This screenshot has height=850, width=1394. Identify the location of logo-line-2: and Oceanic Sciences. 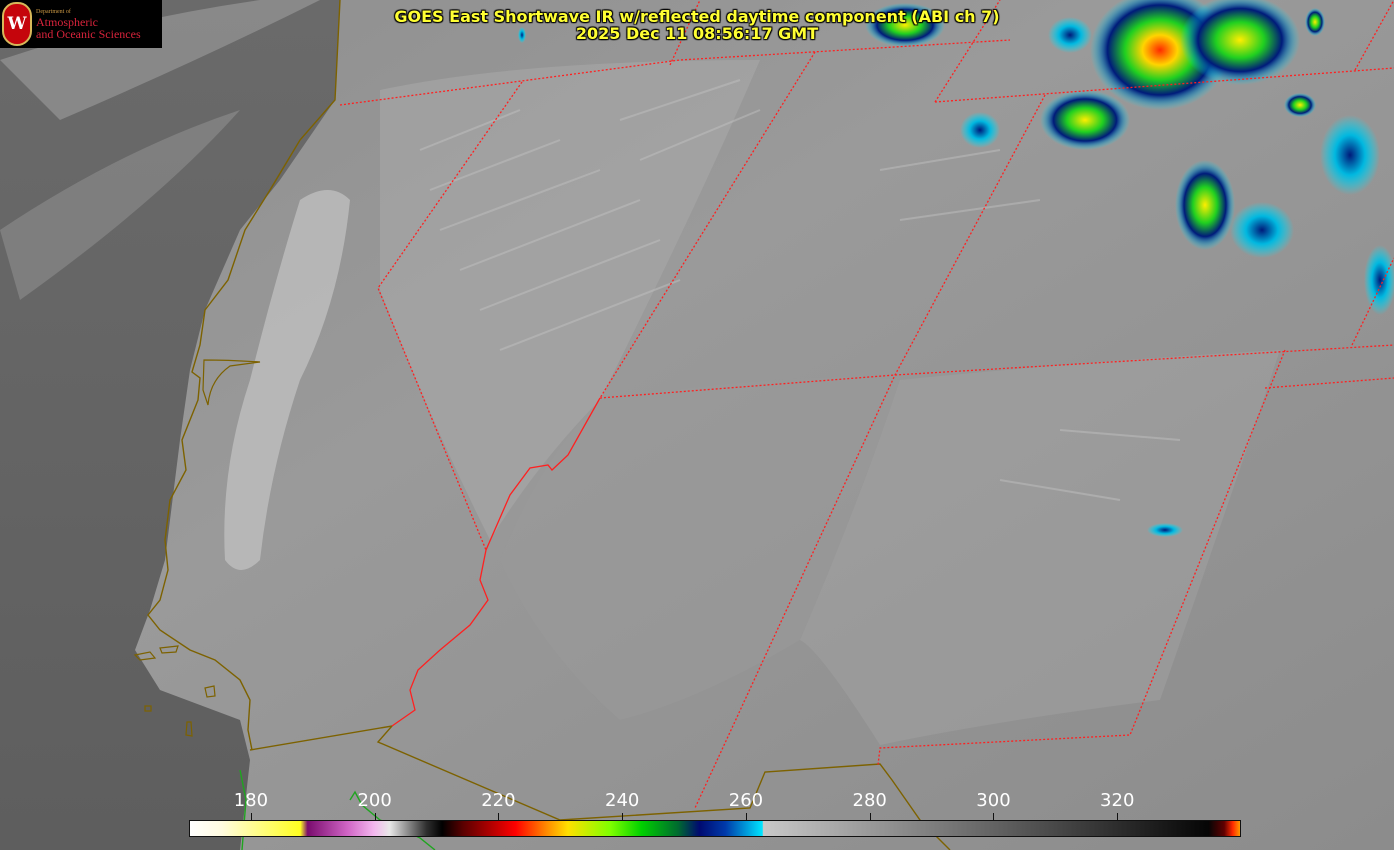
(88, 34).